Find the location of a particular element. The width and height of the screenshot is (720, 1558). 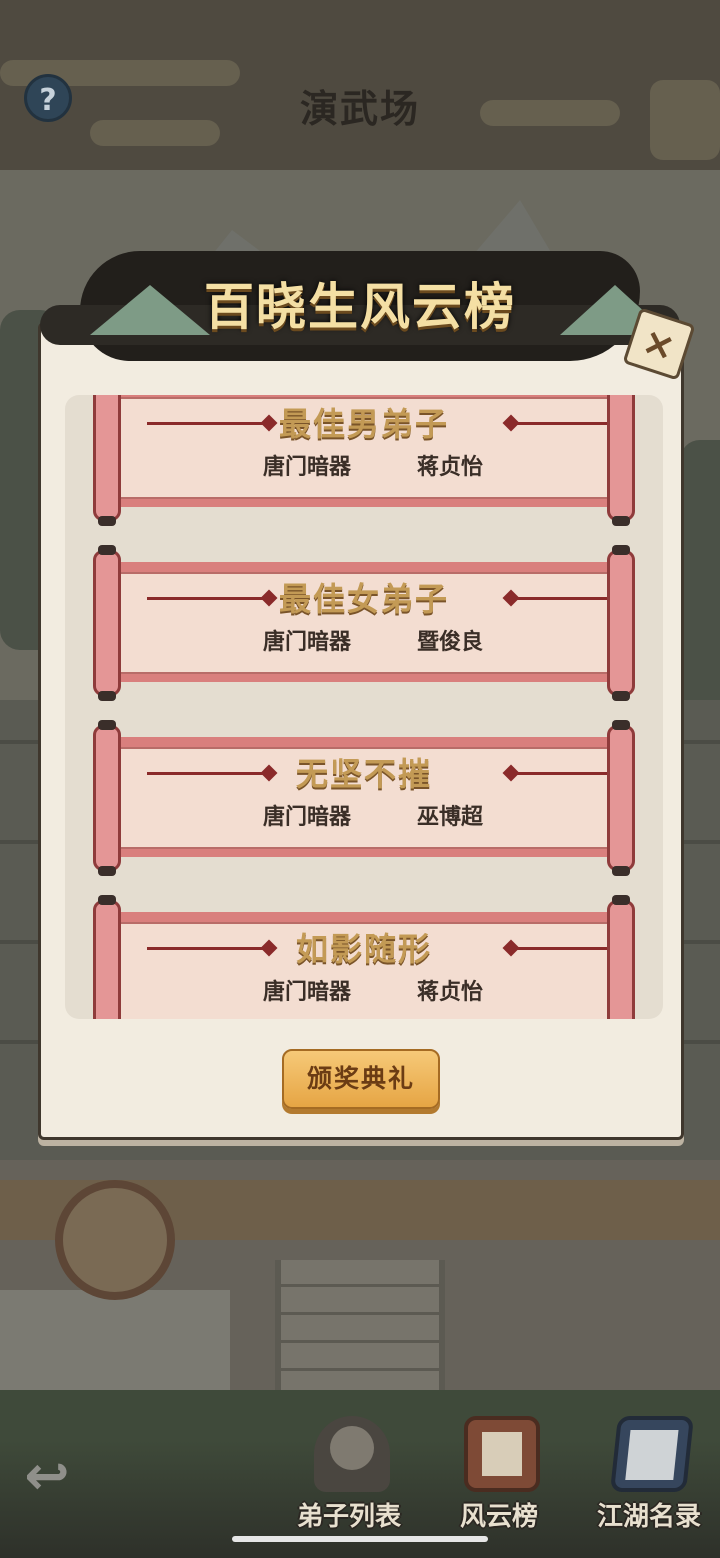

drum is located at coordinates (115, 1240).